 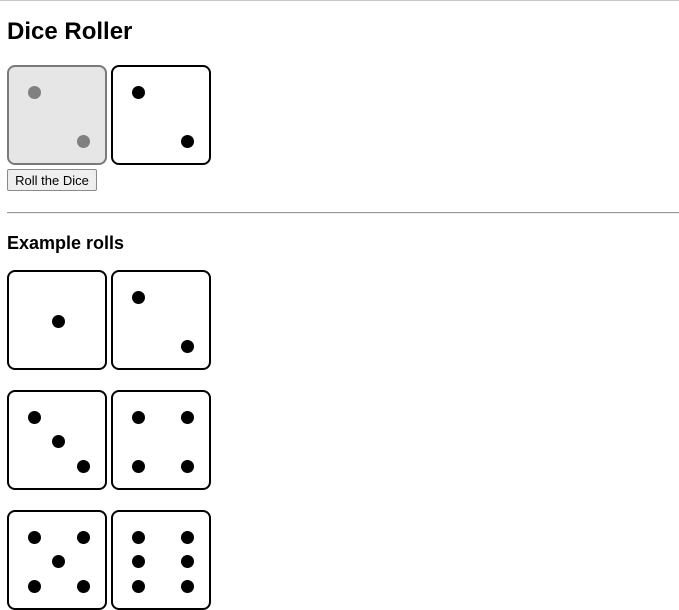 What do you see at coordinates (339, 0) in the screenshot?
I see `top-rule` at bounding box center [339, 0].